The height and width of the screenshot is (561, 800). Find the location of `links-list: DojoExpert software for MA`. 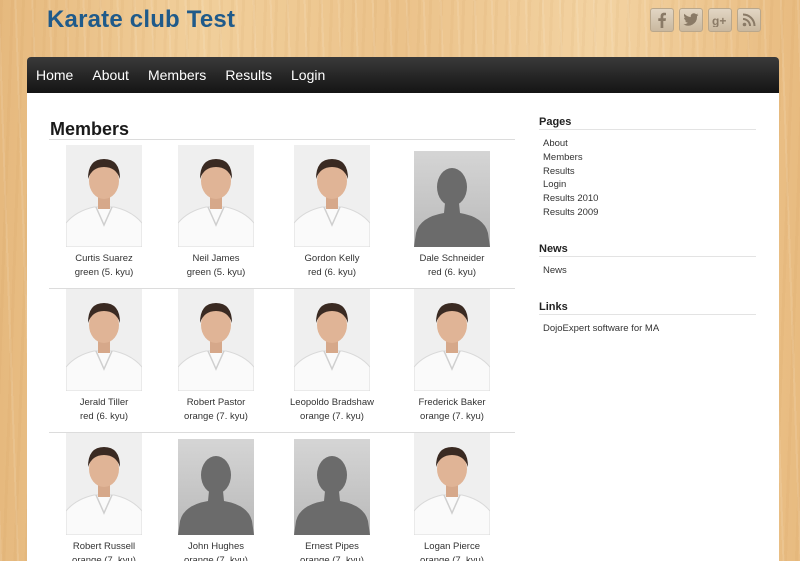

links-list: DojoExpert software for MA is located at coordinates (601, 329).